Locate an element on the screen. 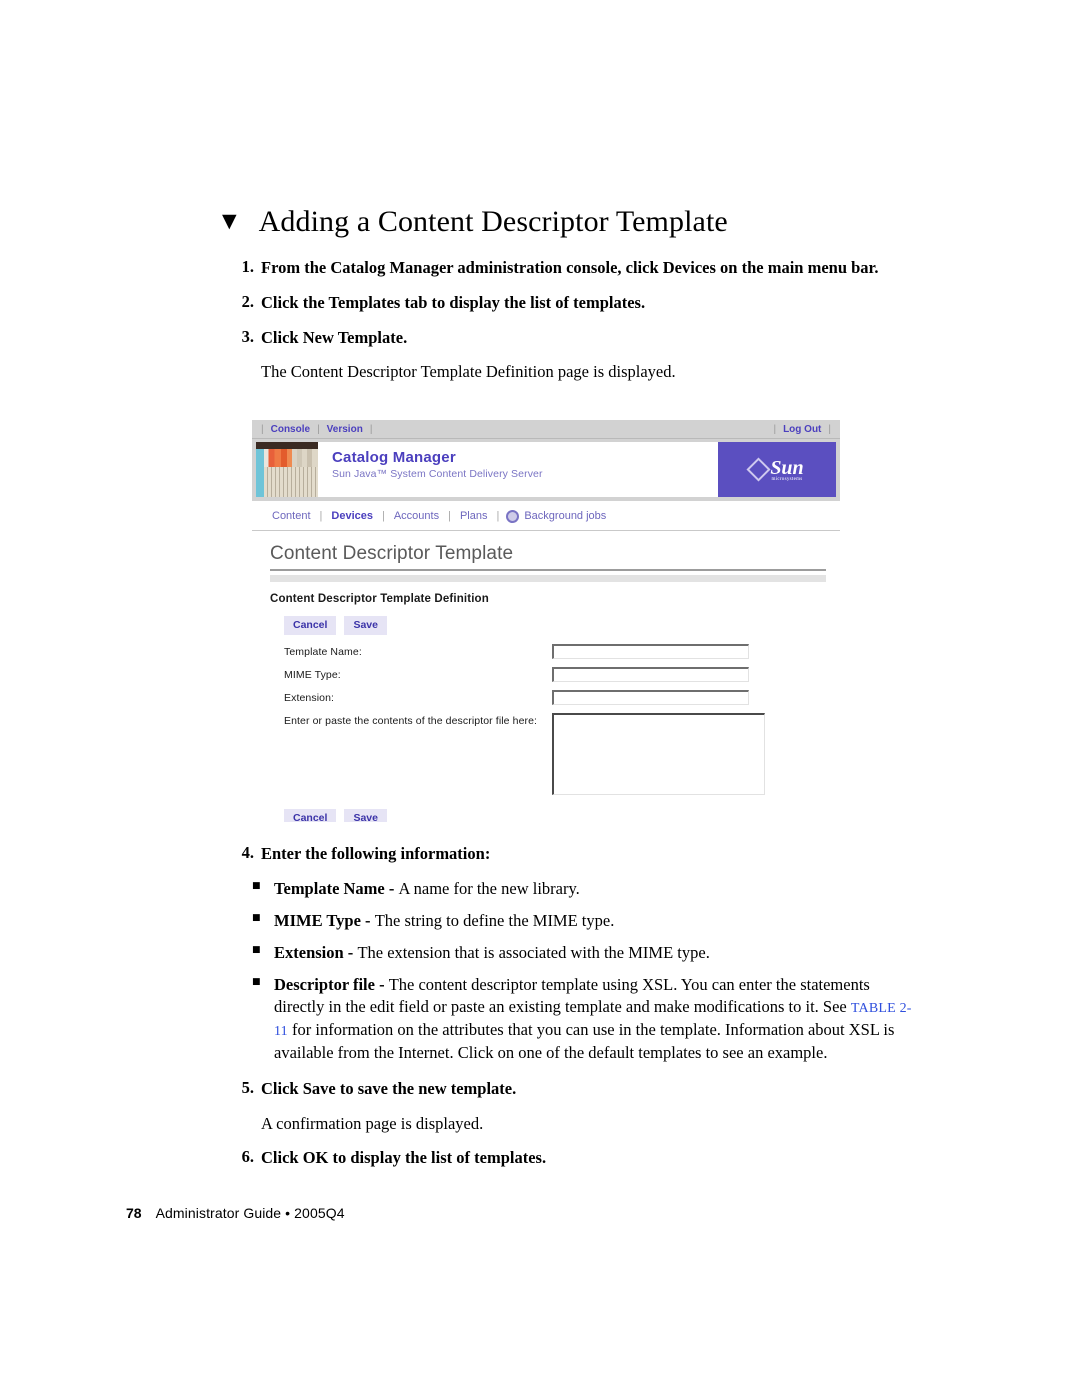 This screenshot has width=1080, height=1397. template-name-label: Template Name: is located at coordinates (323, 651).